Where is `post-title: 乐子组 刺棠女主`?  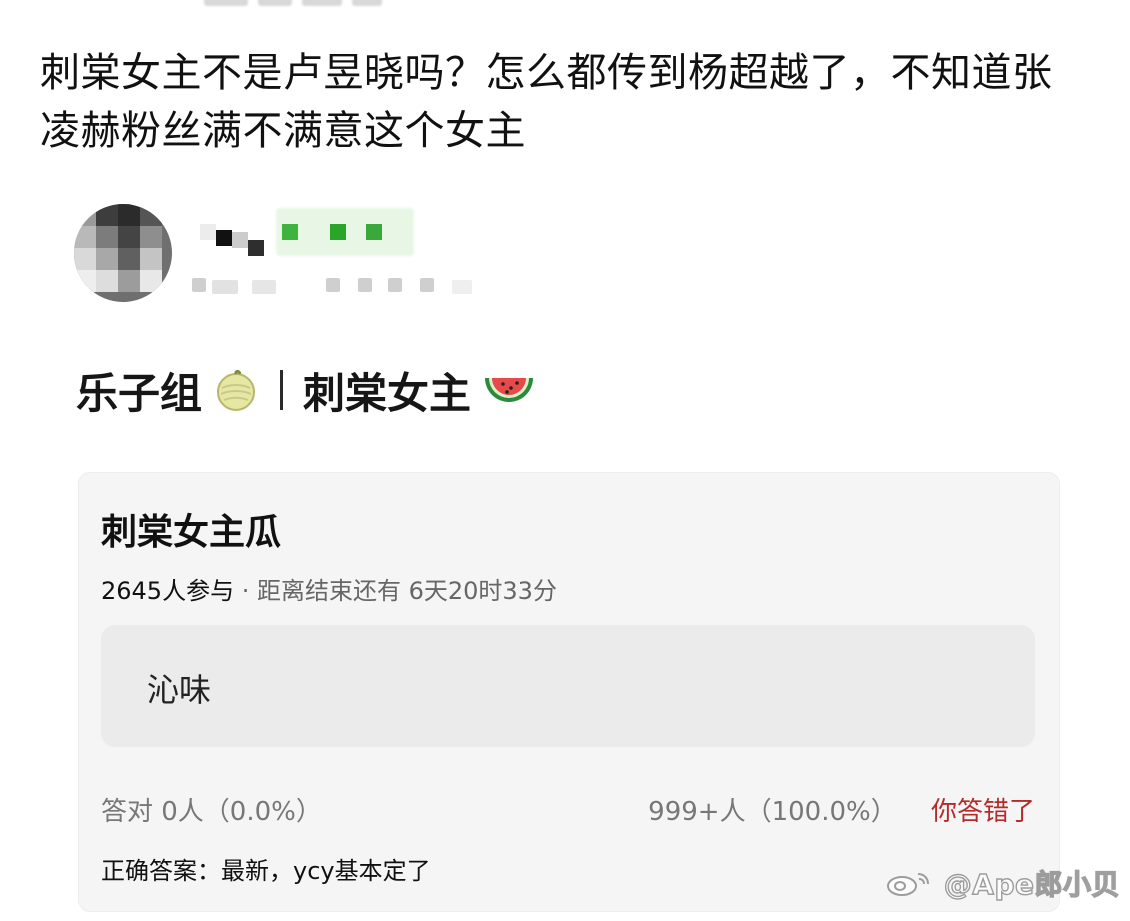 post-title: 乐子组 刺棠女主 is located at coordinates (306, 390).